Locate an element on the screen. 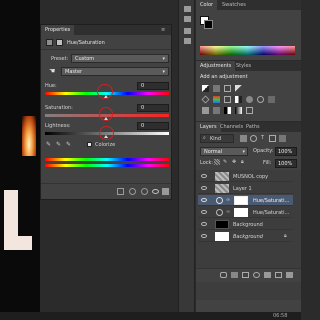 This screenshot has width=320, height=320. reset-icon is located at coordinates (144, 191).